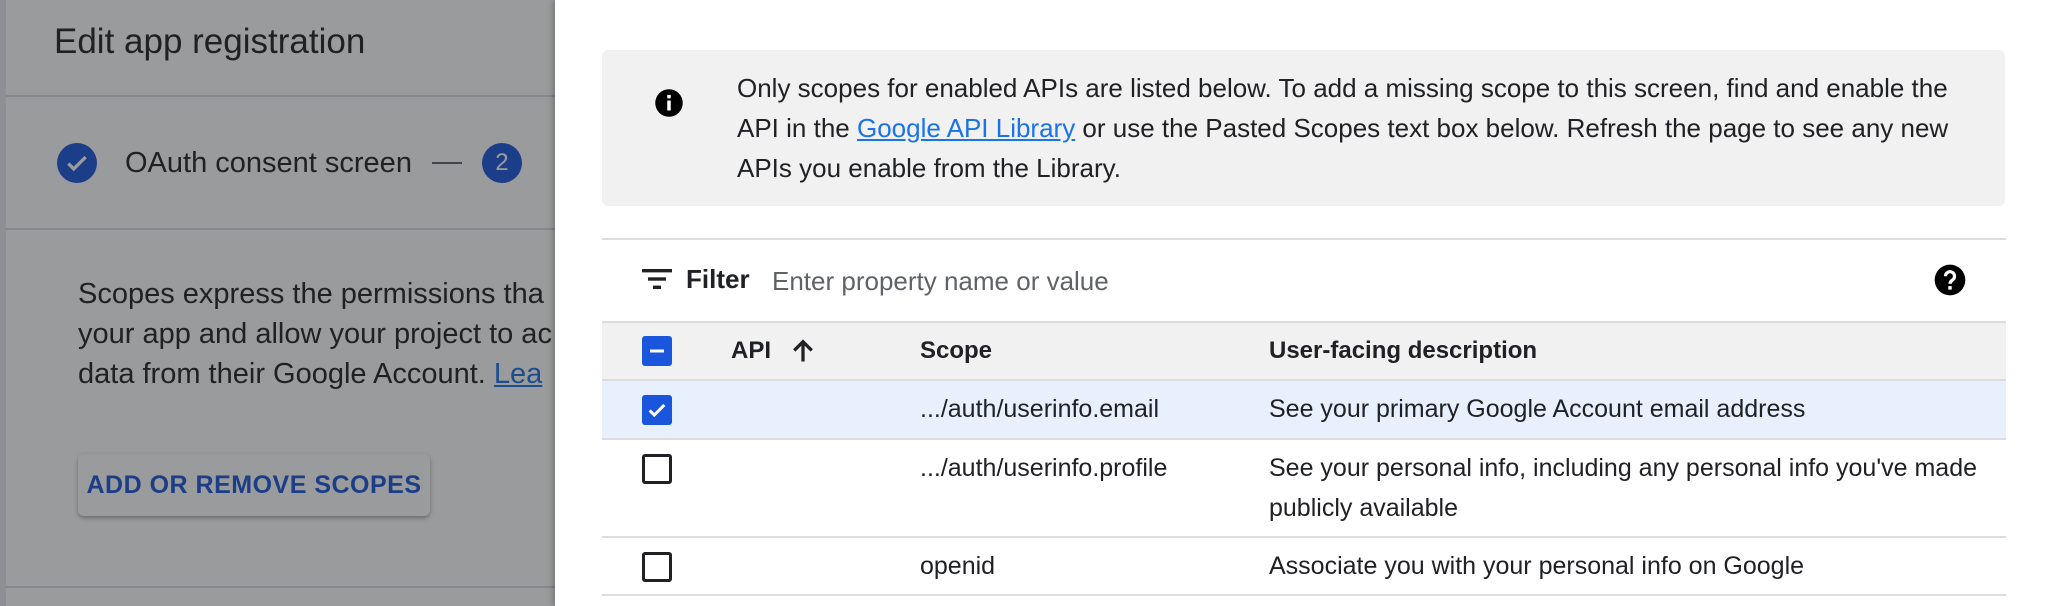 The height and width of the screenshot is (606, 2052). I want to click on filter-label: Filter, so click(718, 279).